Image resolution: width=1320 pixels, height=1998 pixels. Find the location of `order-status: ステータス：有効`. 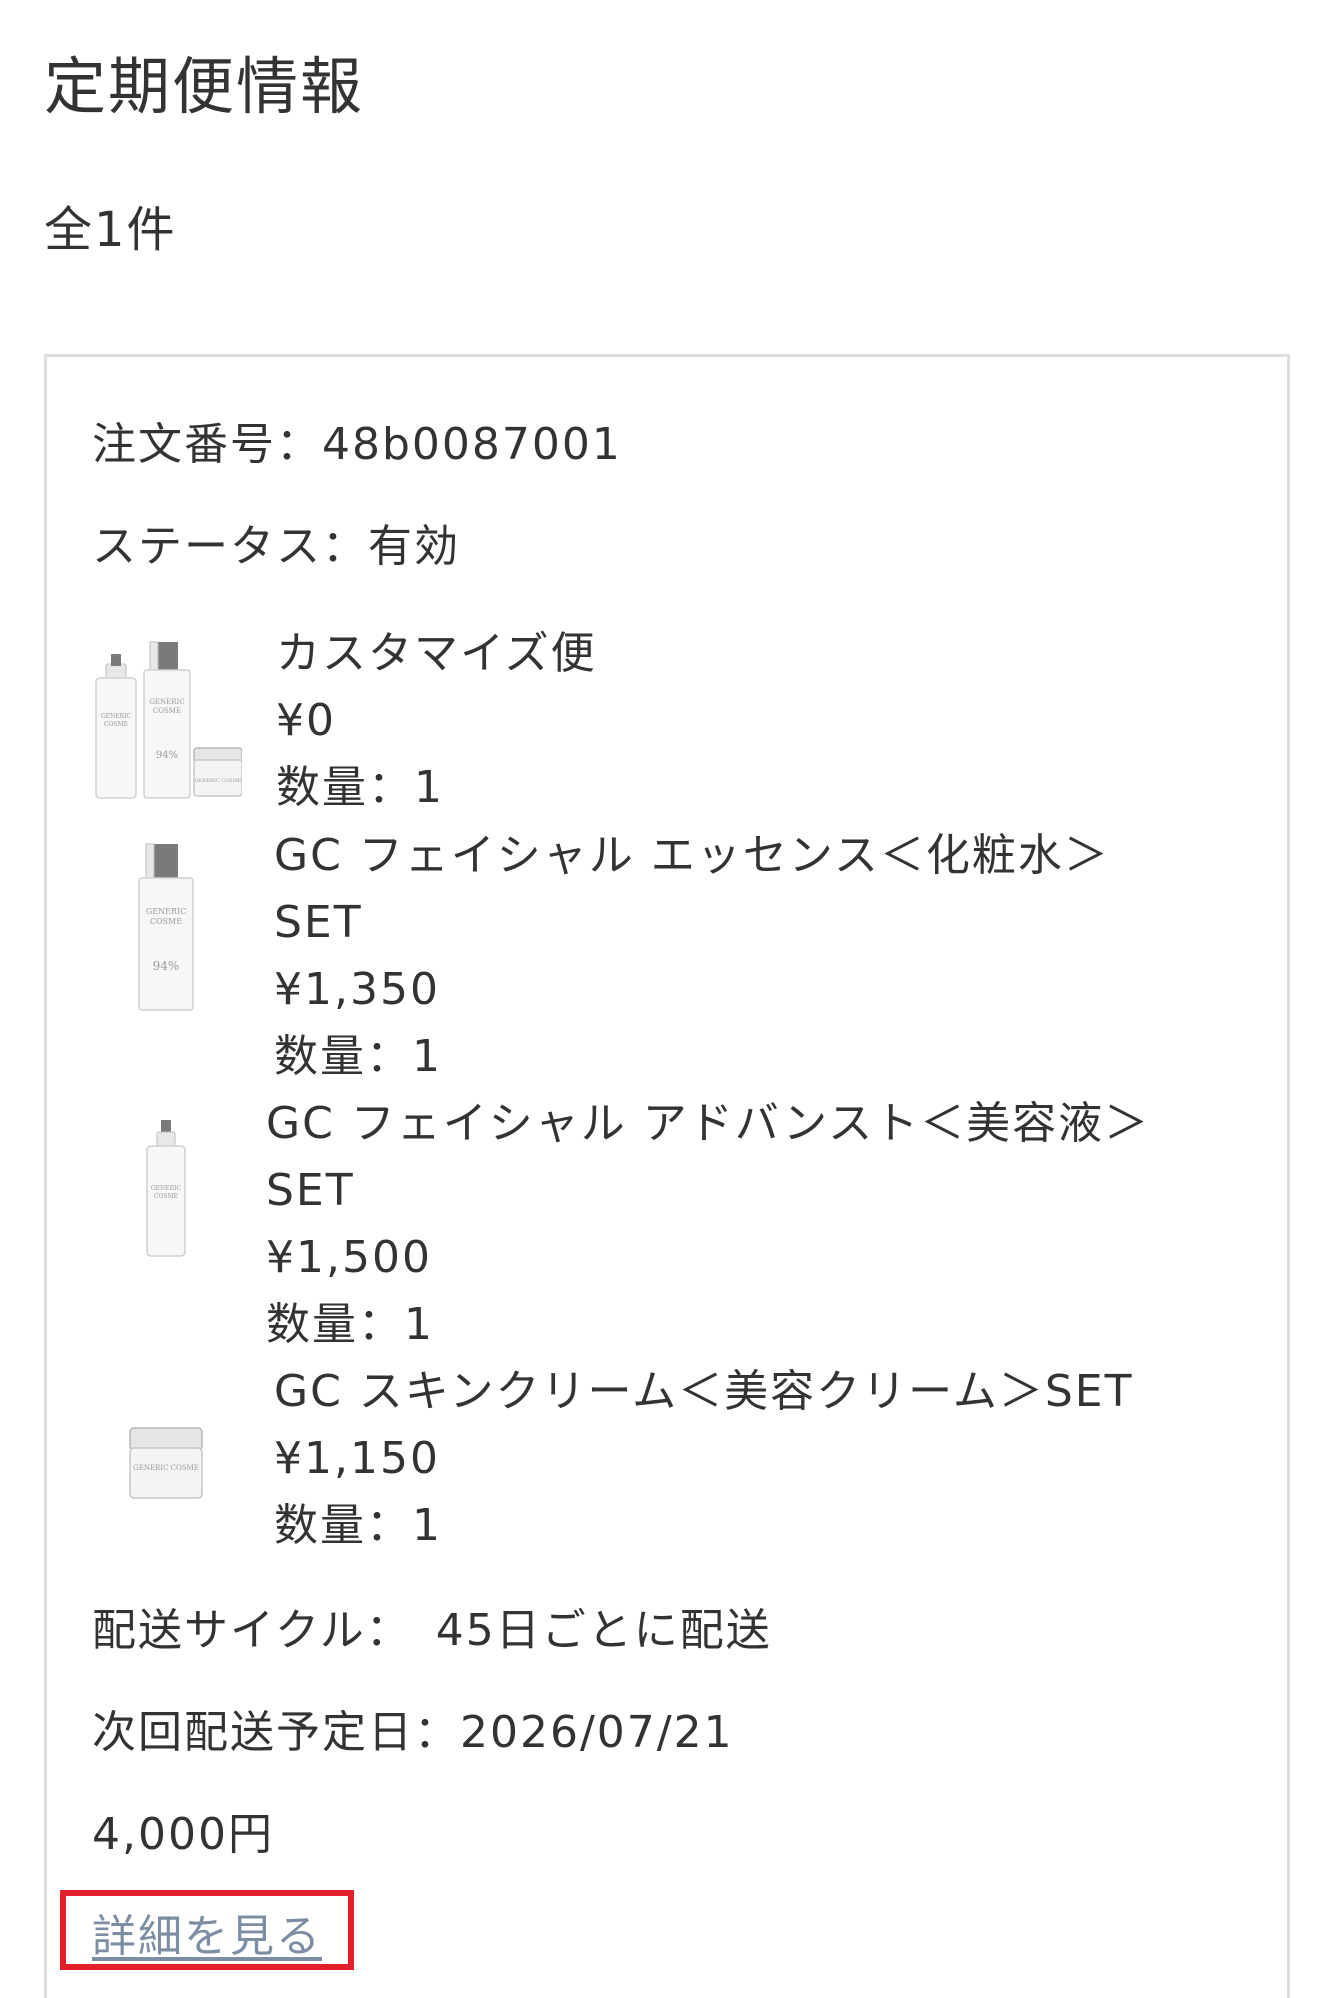

order-status: ステータス：有効 is located at coordinates (276, 546).